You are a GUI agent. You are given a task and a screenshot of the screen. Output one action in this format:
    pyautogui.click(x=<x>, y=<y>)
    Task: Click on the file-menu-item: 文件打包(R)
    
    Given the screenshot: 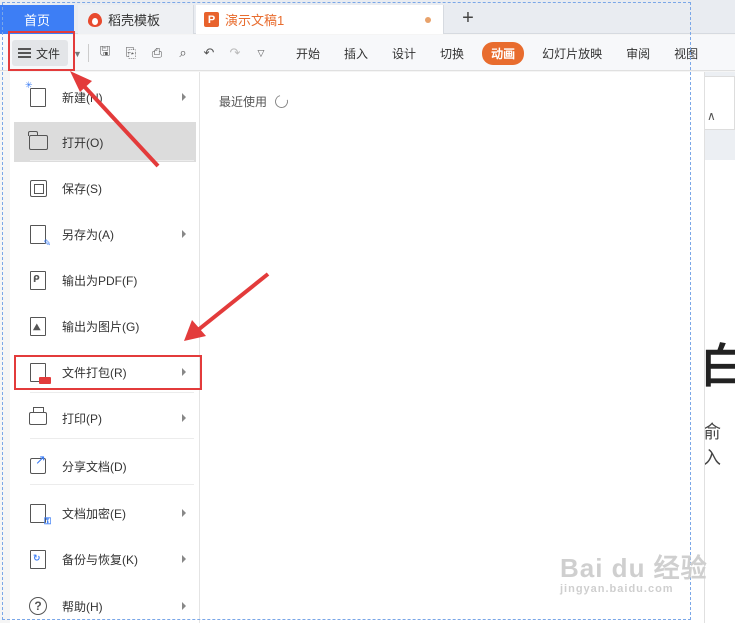 What is the action you would take?
    pyautogui.click(x=105, y=372)
    